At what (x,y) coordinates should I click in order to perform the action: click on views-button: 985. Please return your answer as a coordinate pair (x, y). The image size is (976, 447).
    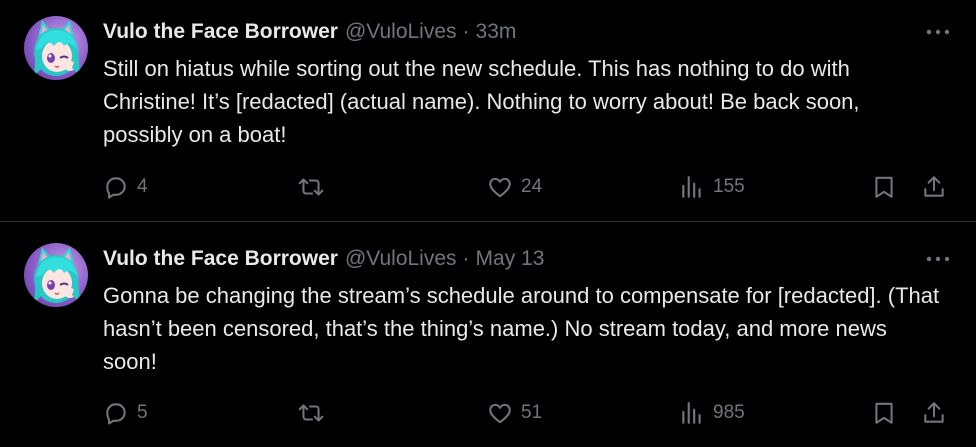
    Looking at the image, I should click on (712, 413).